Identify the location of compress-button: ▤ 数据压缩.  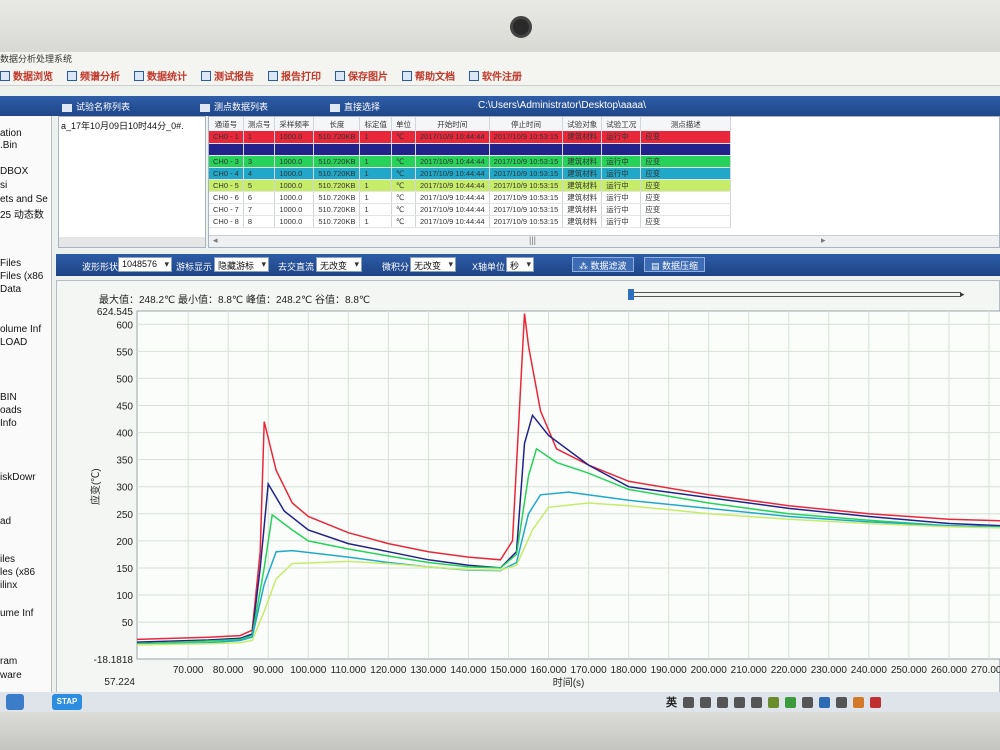
(675, 264).